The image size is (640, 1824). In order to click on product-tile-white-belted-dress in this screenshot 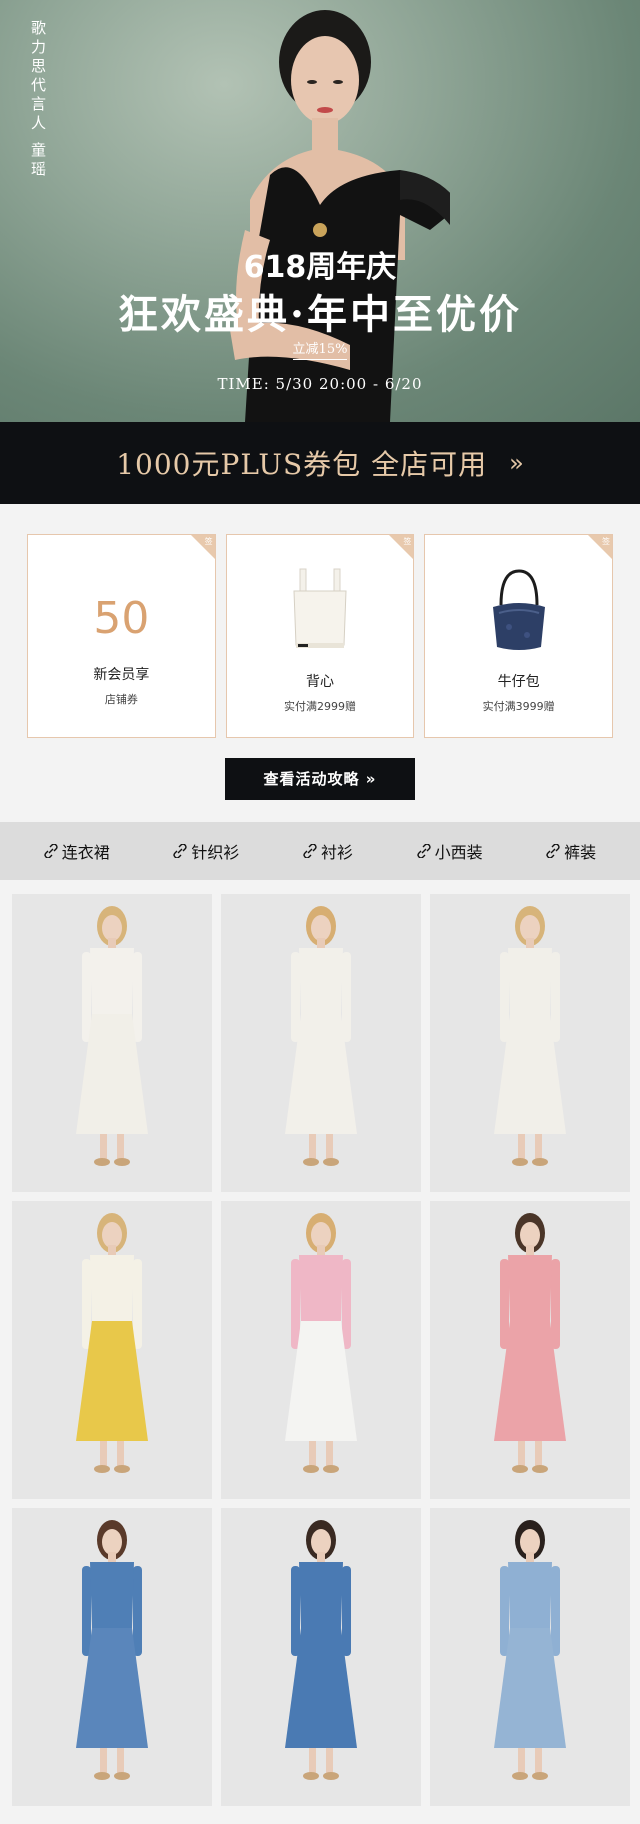, I will do `click(321, 1043)`.